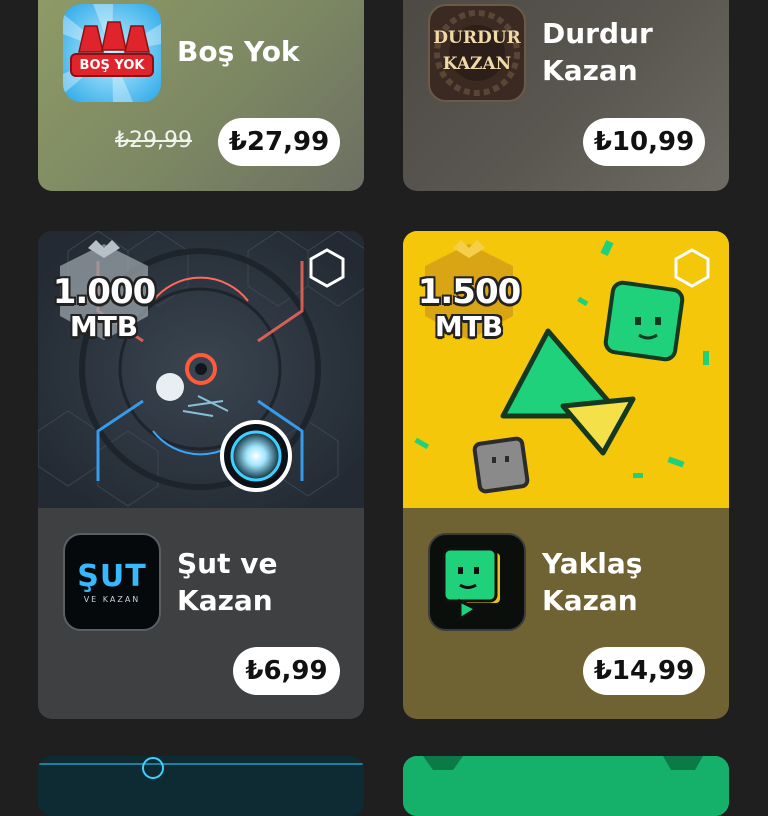  I want to click on durdur-kazan-price-button: ₺10,99, so click(644, 142).